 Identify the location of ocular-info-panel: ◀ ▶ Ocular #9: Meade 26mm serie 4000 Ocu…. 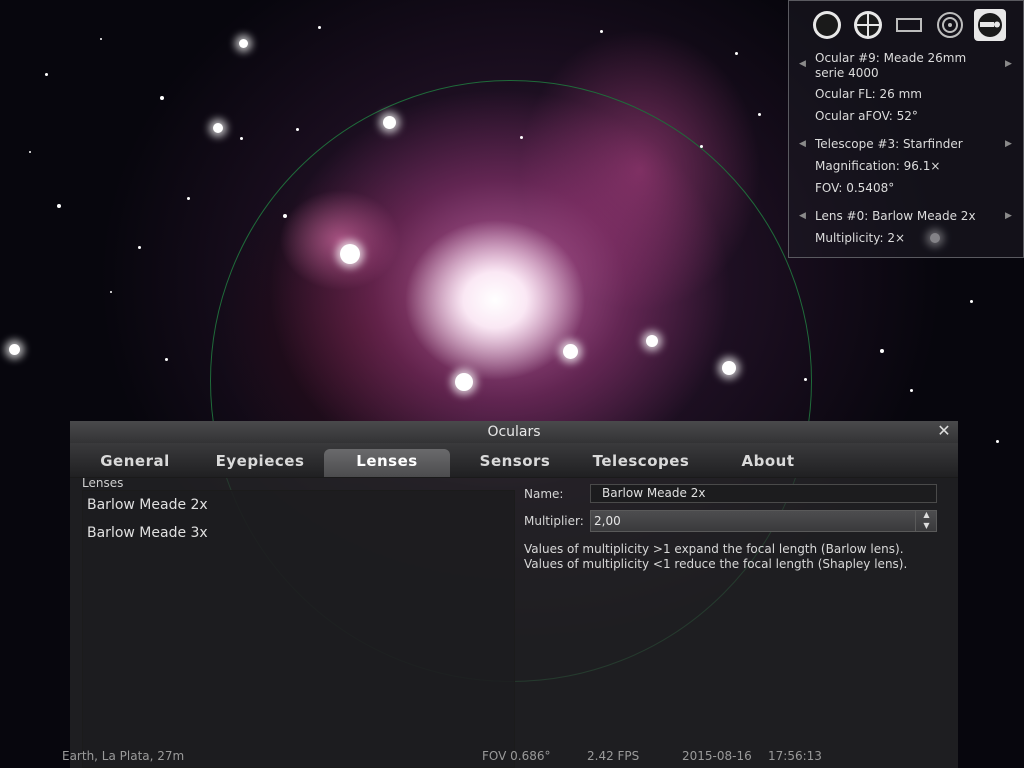
(906, 129).